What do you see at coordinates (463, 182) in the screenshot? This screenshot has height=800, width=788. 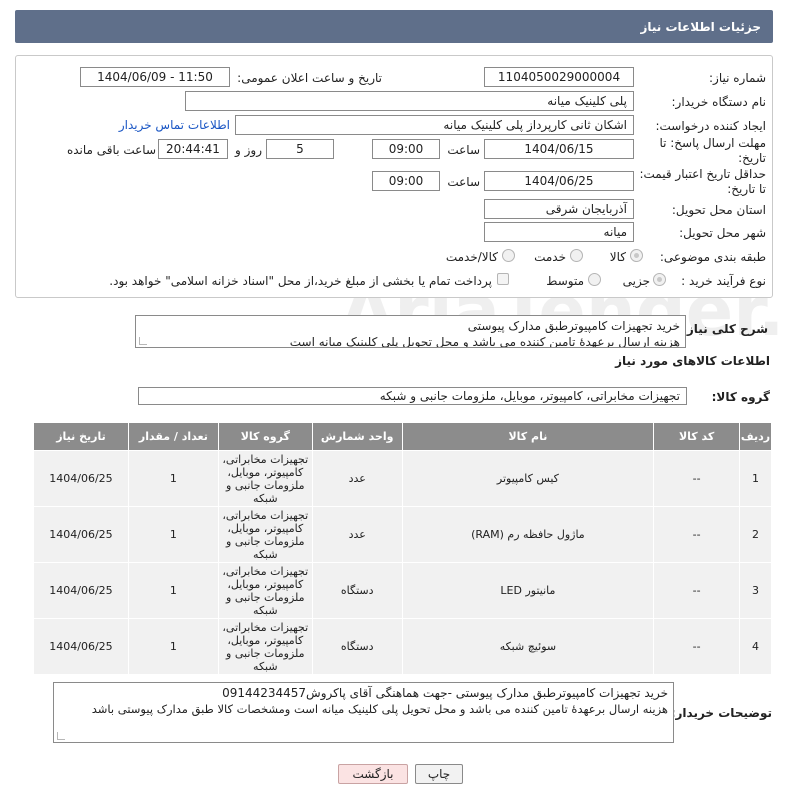 I see `price-validity-time-label: ساعت` at bounding box center [463, 182].